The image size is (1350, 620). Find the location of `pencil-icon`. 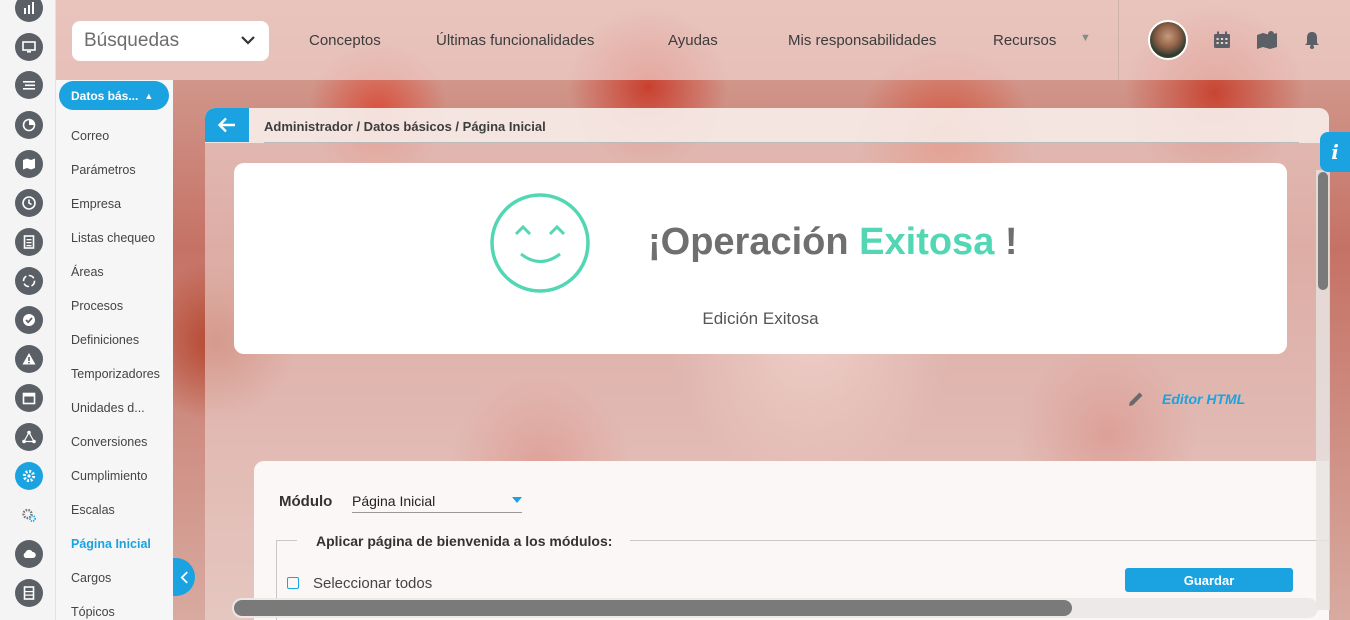

pencil-icon is located at coordinates (1136, 399).